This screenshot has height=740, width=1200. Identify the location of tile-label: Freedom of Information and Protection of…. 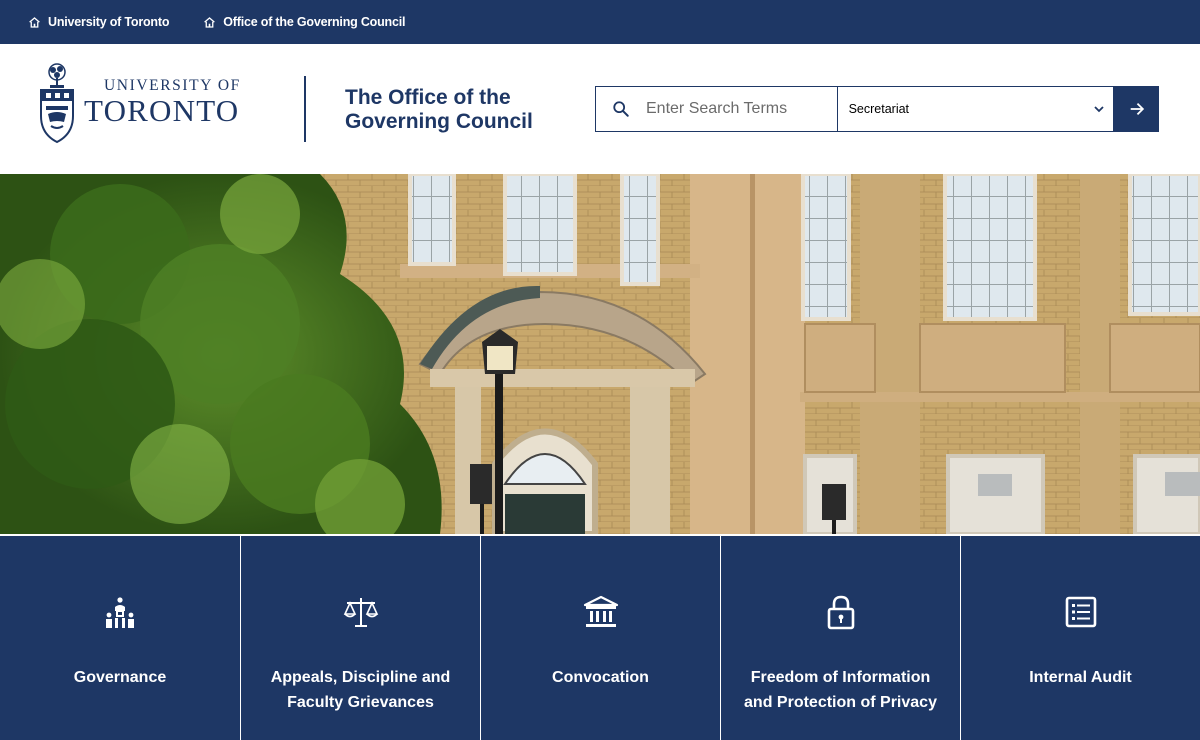
(840, 690).